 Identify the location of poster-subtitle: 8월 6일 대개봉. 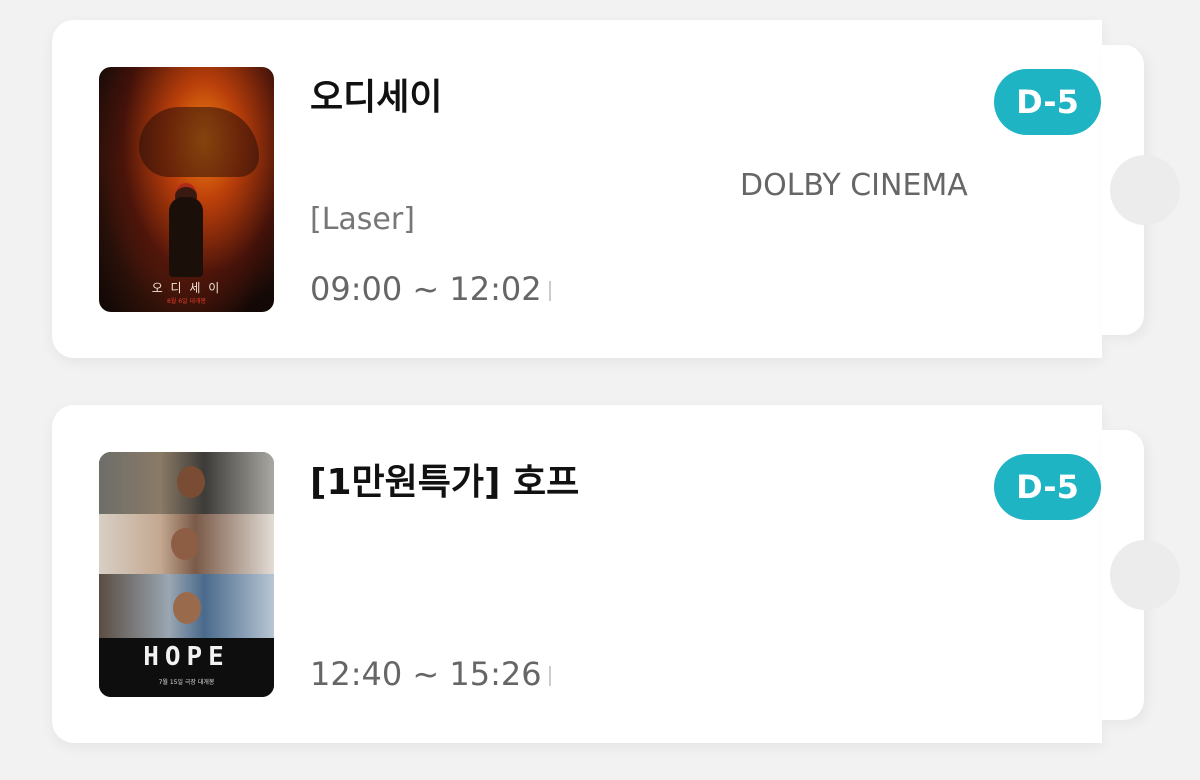
(186, 301).